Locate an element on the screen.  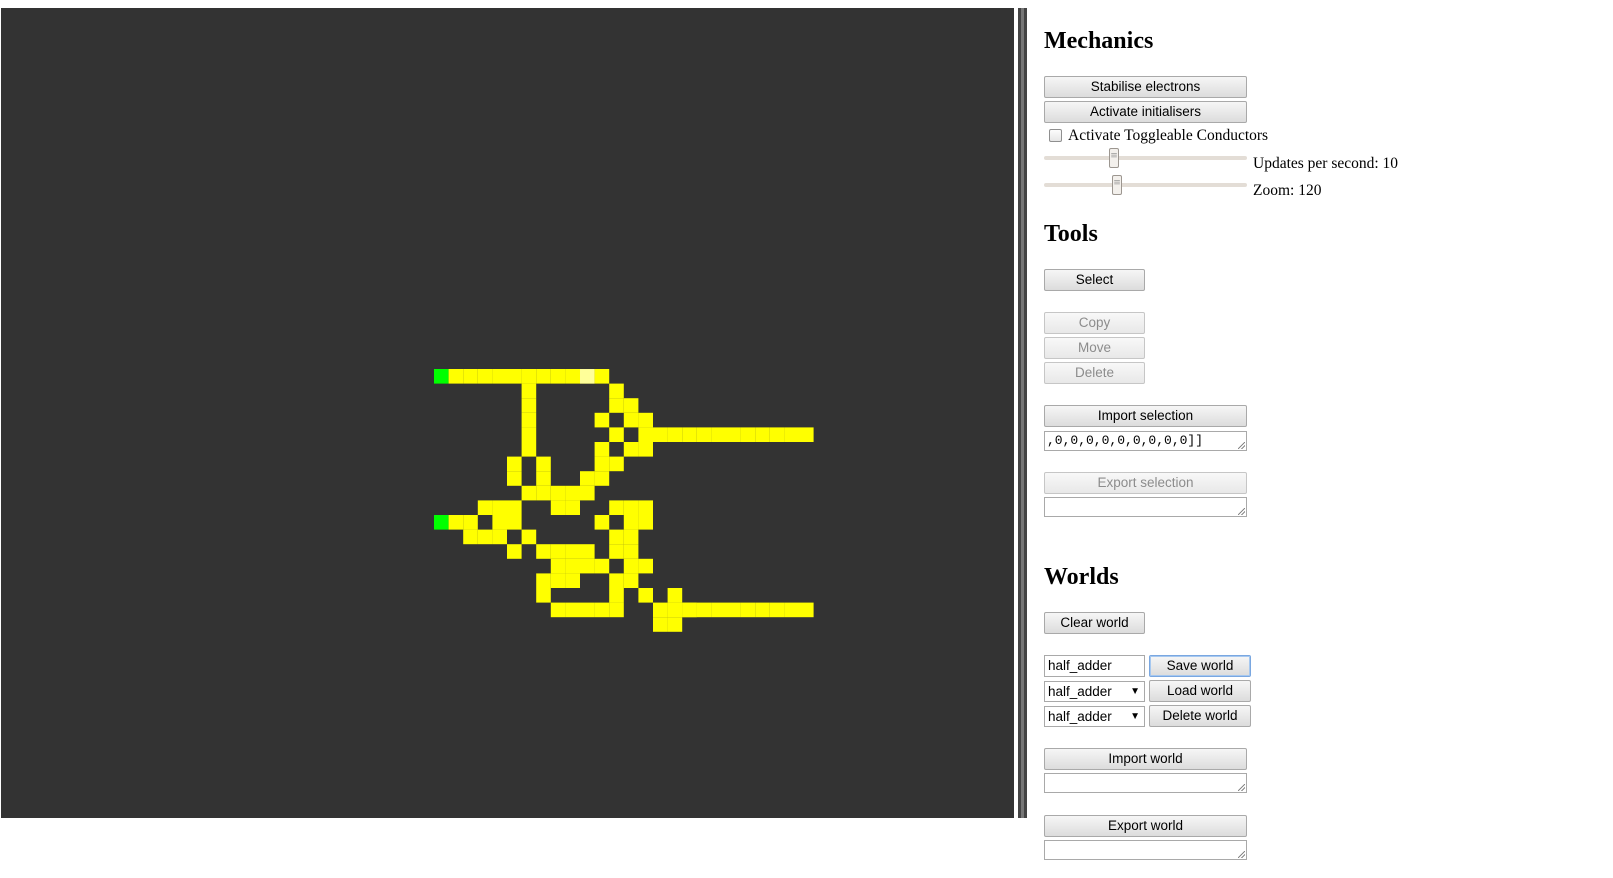
load-world-button: Load world is located at coordinates (1200, 691).